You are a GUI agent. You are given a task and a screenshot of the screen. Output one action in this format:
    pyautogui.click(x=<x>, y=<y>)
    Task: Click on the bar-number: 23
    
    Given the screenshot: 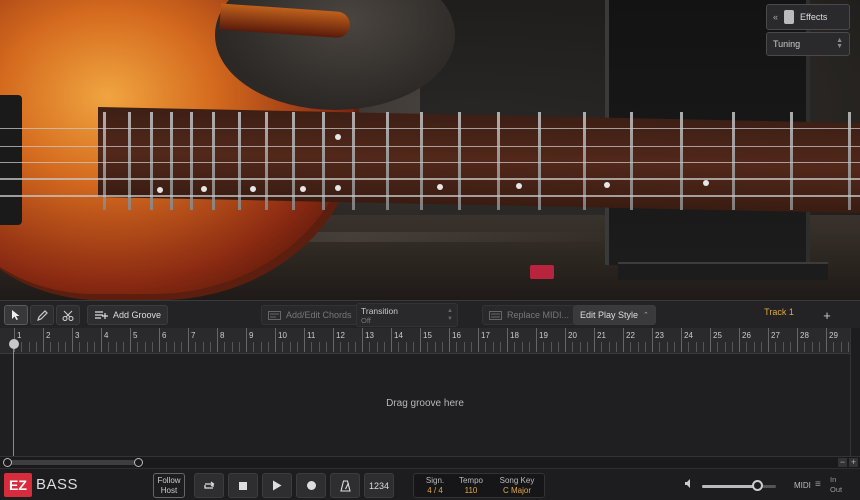 What is the action you would take?
    pyautogui.click(x=659, y=335)
    